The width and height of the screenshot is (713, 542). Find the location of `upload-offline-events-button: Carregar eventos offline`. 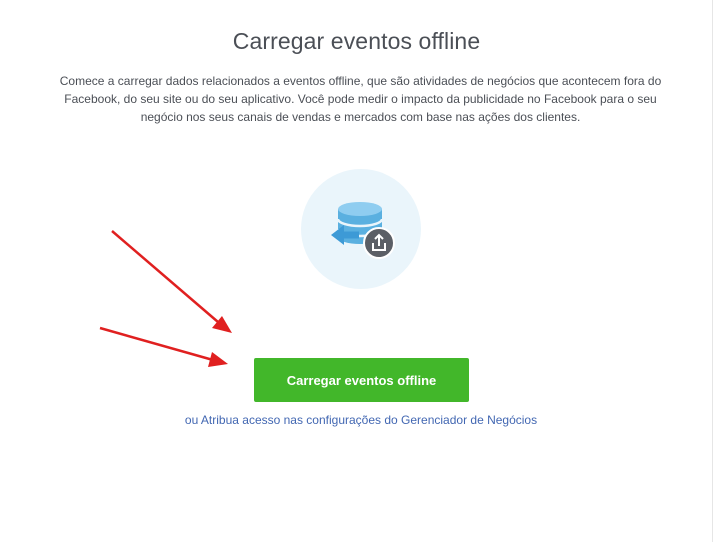

upload-offline-events-button: Carregar eventos offline is located at coordinates (361, 380).